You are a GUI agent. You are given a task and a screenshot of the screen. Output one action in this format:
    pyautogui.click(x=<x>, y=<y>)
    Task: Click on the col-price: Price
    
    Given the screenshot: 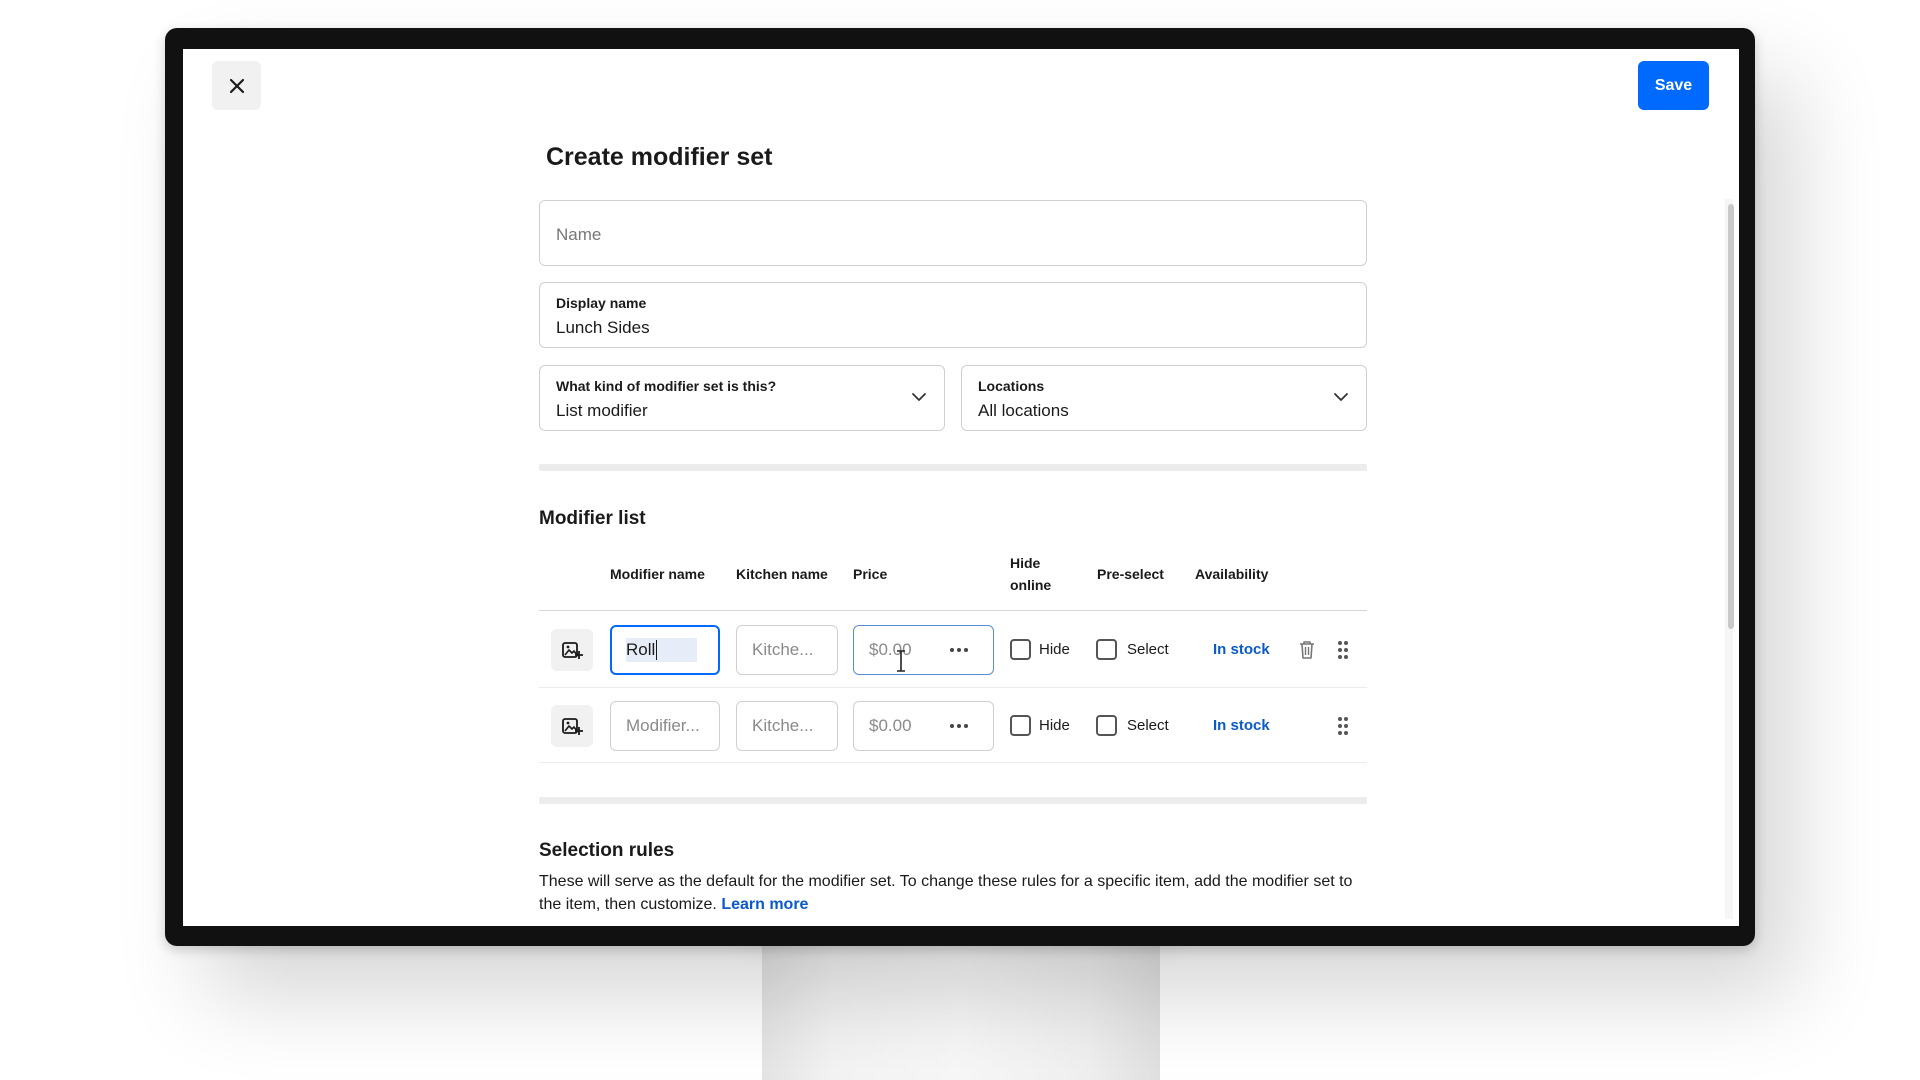 What is the action you would take?
    pyautogui.click(x=870, y=574)
    